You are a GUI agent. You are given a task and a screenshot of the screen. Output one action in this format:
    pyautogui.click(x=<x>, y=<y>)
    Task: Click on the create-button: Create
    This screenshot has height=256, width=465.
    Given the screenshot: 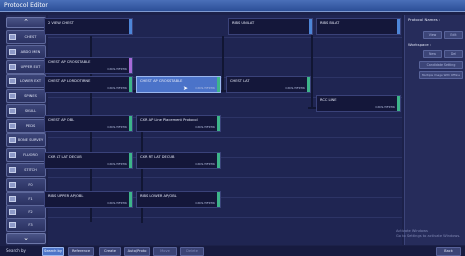 What is the action you would take?
    pyautogui.click(x=110, y=251)
    